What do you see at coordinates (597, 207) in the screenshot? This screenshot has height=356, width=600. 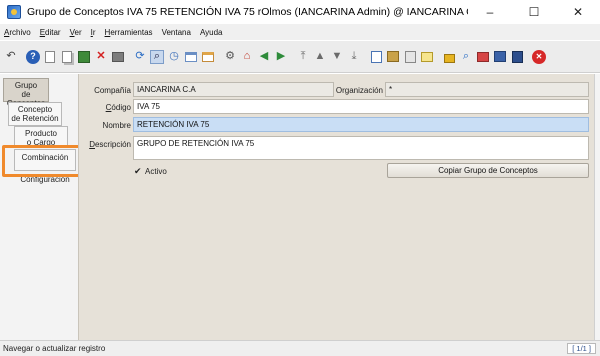 I see `right-scroll-edge` at bounding box center [597, 207].